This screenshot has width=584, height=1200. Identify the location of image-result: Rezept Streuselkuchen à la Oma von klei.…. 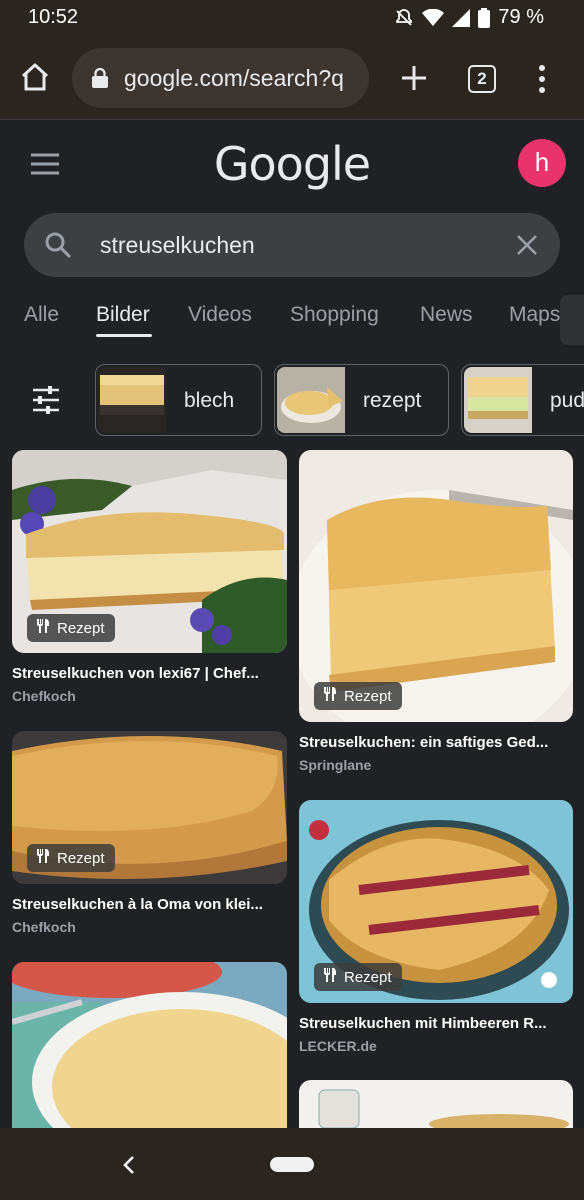
(149, 836).